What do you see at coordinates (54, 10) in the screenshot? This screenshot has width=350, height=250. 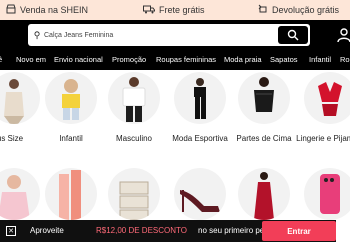 I see `promo-sell-label: Venda na SHEIN` at bounding box center [54, 10].